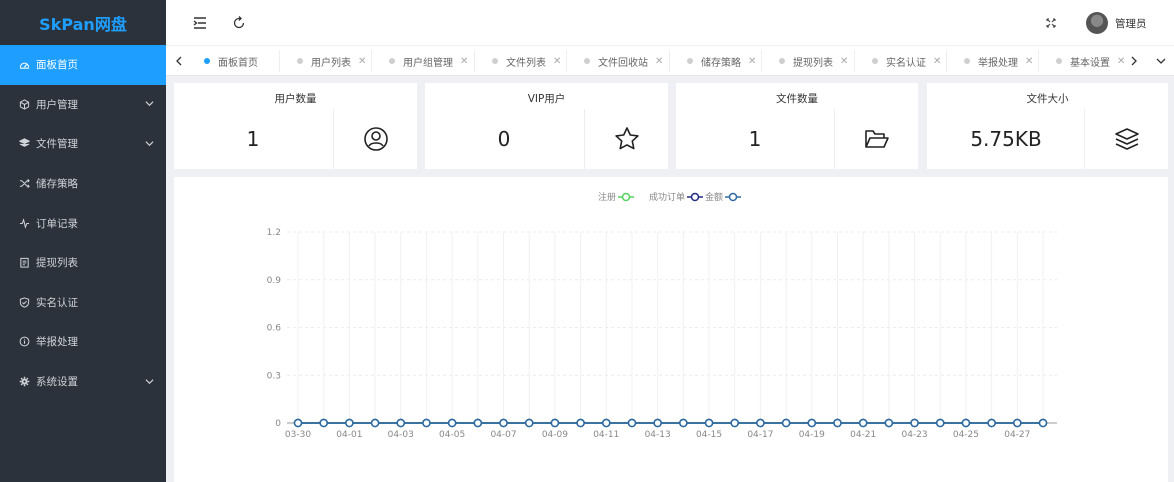 Image resolution: width=1174 pixels, height=482 pixels. What do you see at coordinates (24, 263) in the screenshot?
I see `clipboard-icon` at bounding box center [24, 263].